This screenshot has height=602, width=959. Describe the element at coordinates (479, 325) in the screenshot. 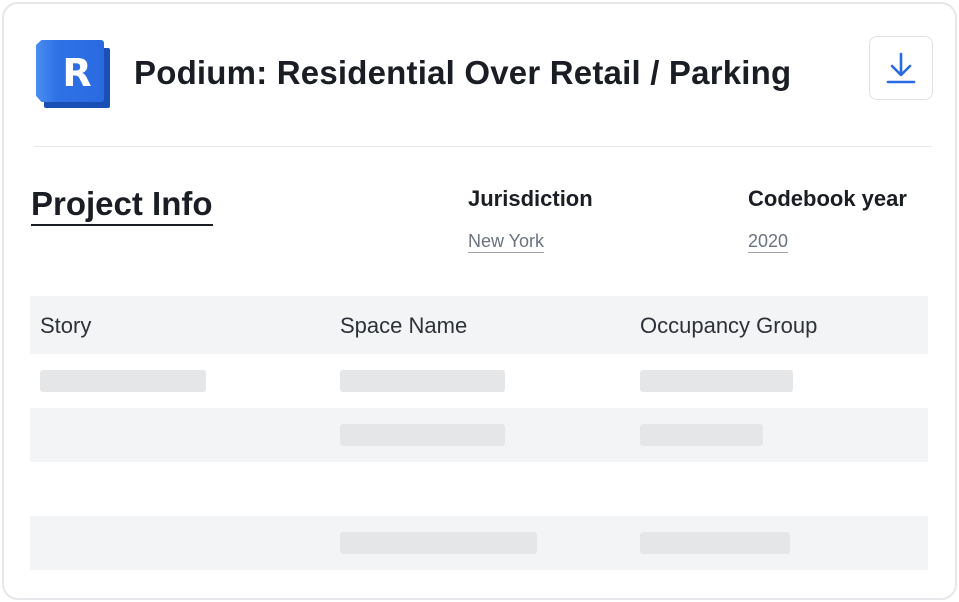

I see `table-header: Story Space Name Occupancy Group` at that location.